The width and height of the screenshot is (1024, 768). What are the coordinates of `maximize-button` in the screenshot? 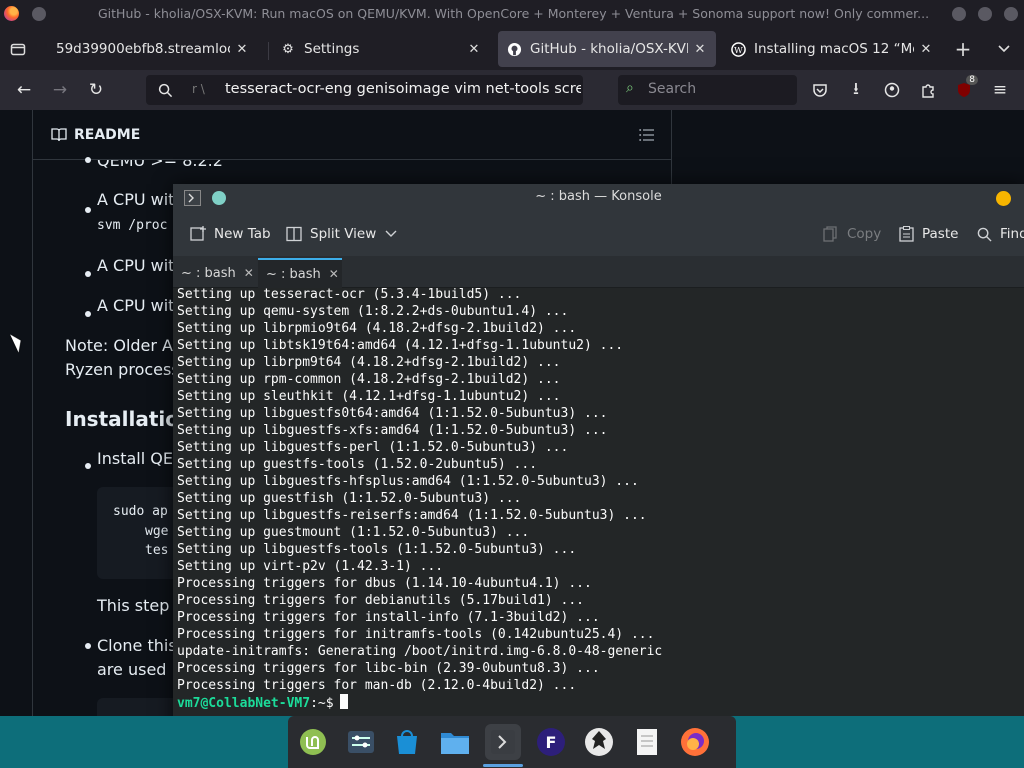 It's located at (985, 14).